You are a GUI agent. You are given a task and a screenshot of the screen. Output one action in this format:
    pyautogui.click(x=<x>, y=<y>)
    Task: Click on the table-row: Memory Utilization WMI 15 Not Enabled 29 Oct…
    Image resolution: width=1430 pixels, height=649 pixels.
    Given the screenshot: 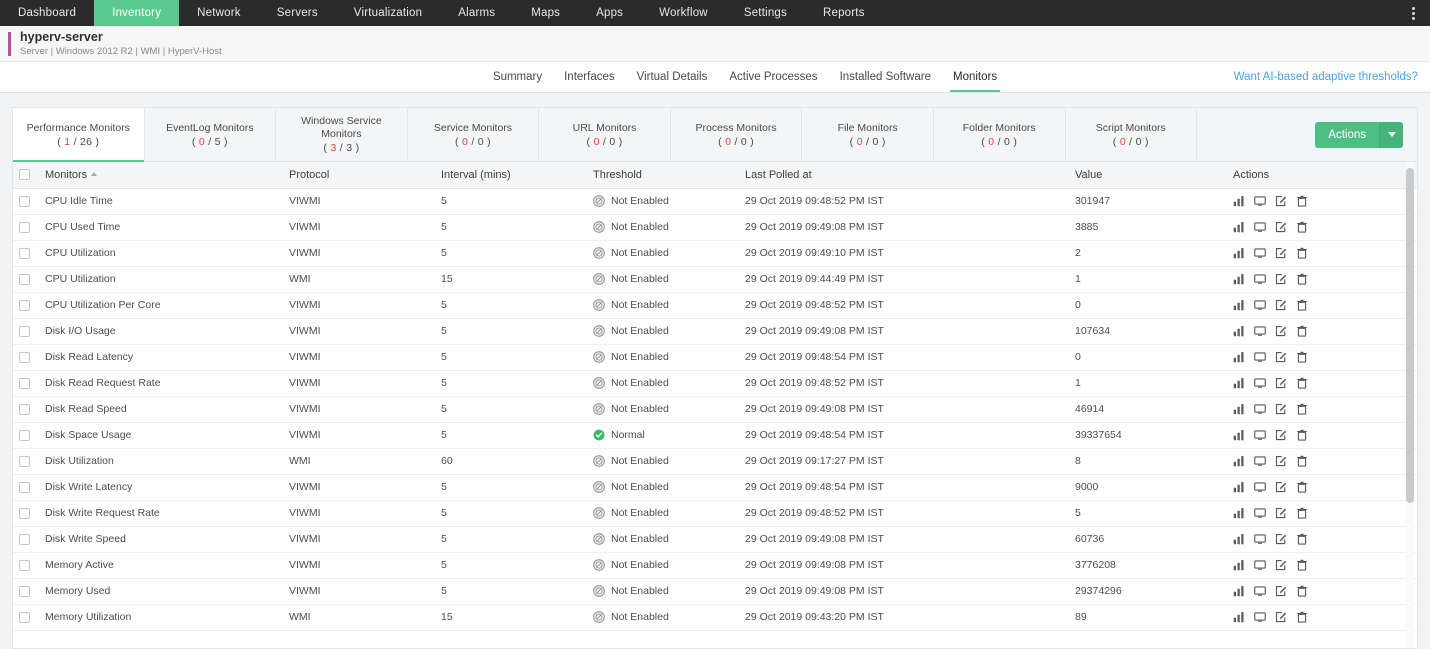 What is the action you would take?
    pyautogui.click(x=715, y=617)
    